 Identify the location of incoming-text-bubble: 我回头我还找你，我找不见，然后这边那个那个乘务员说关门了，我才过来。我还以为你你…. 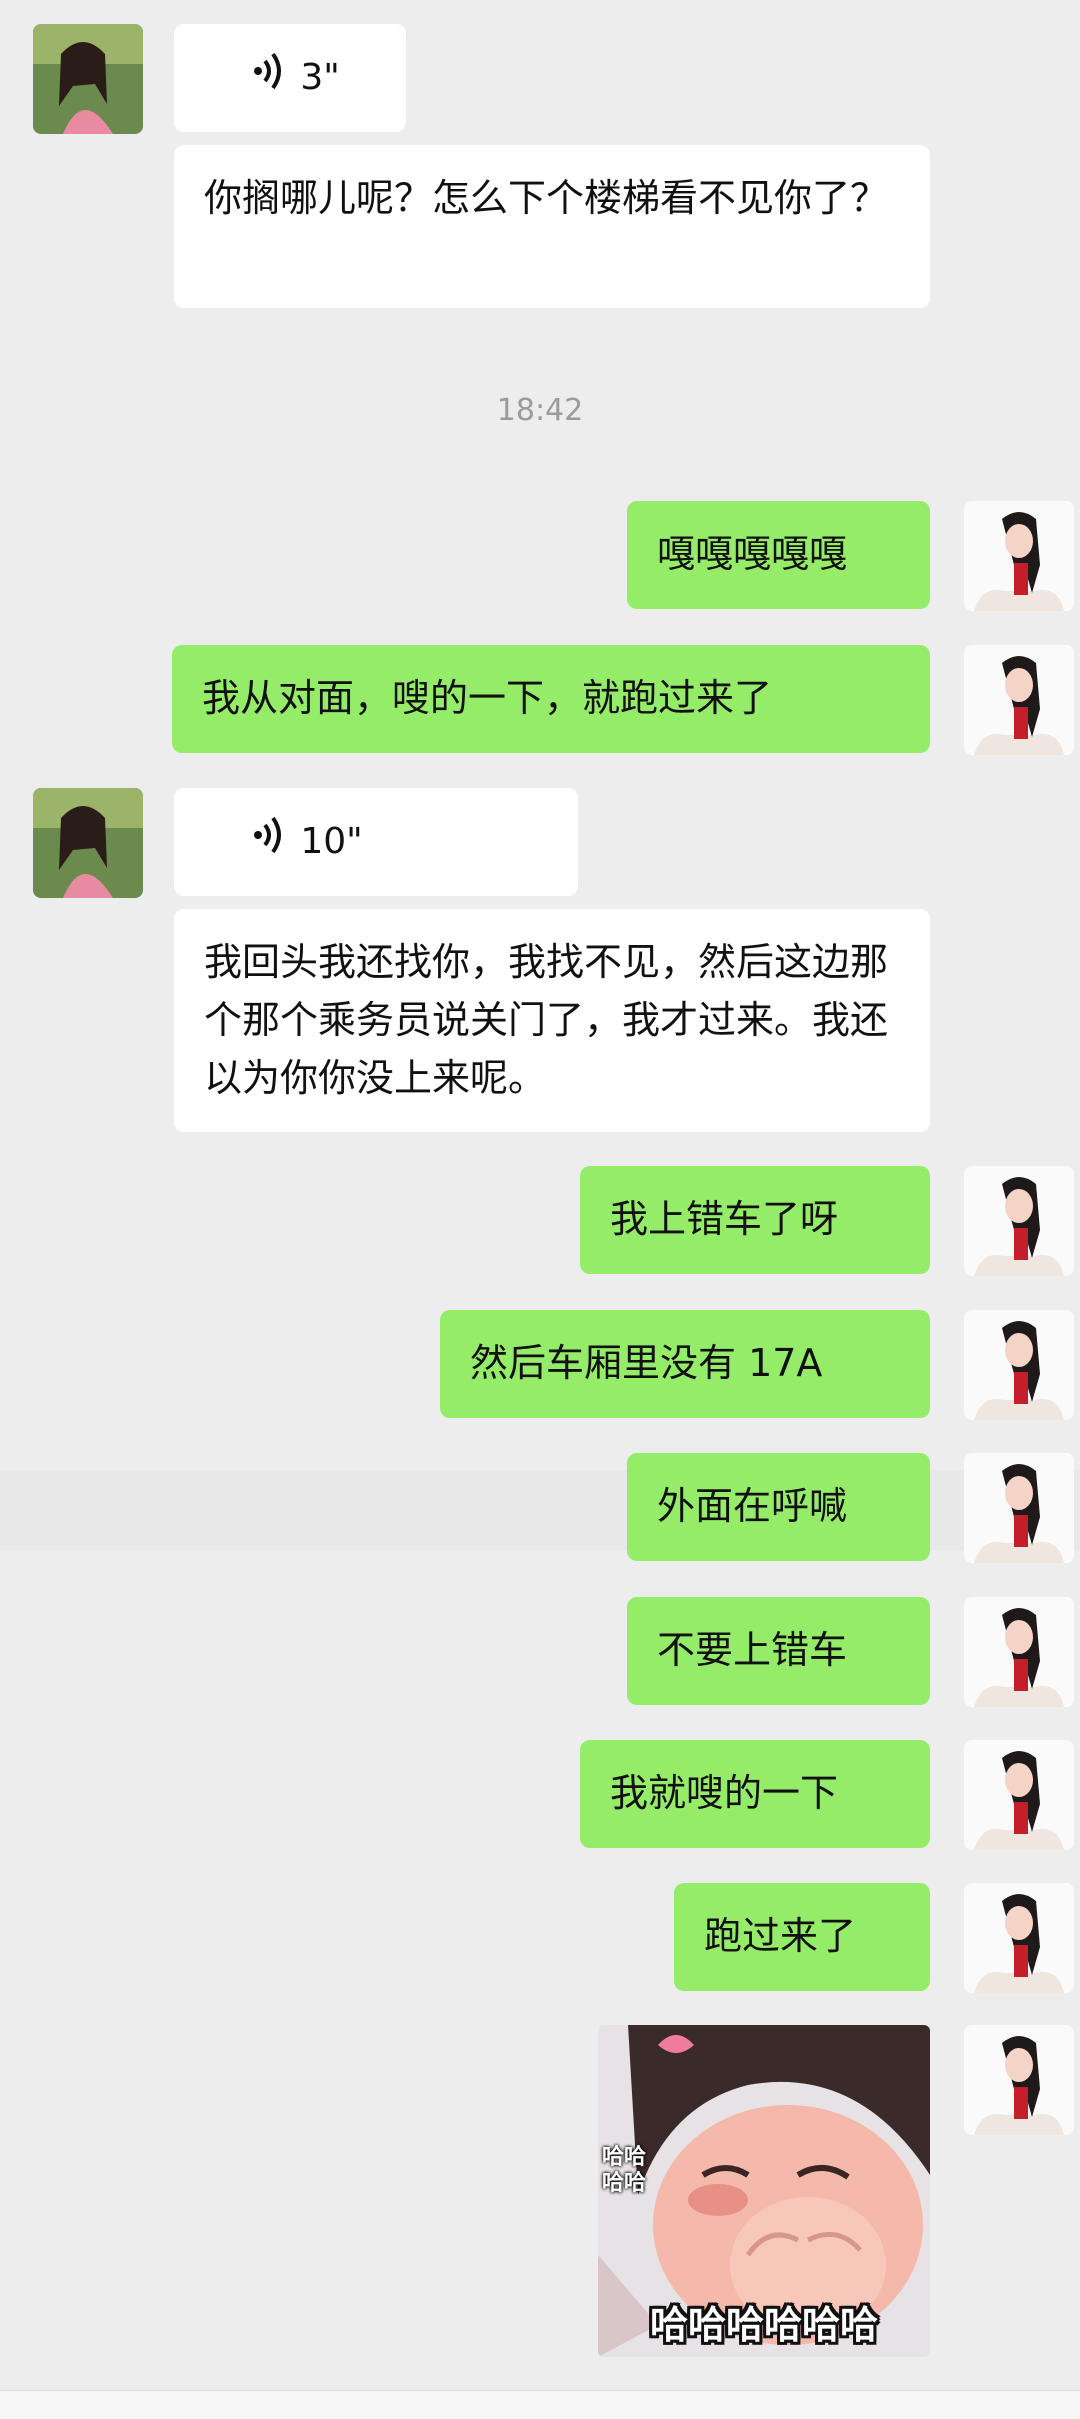
(552, 1020).